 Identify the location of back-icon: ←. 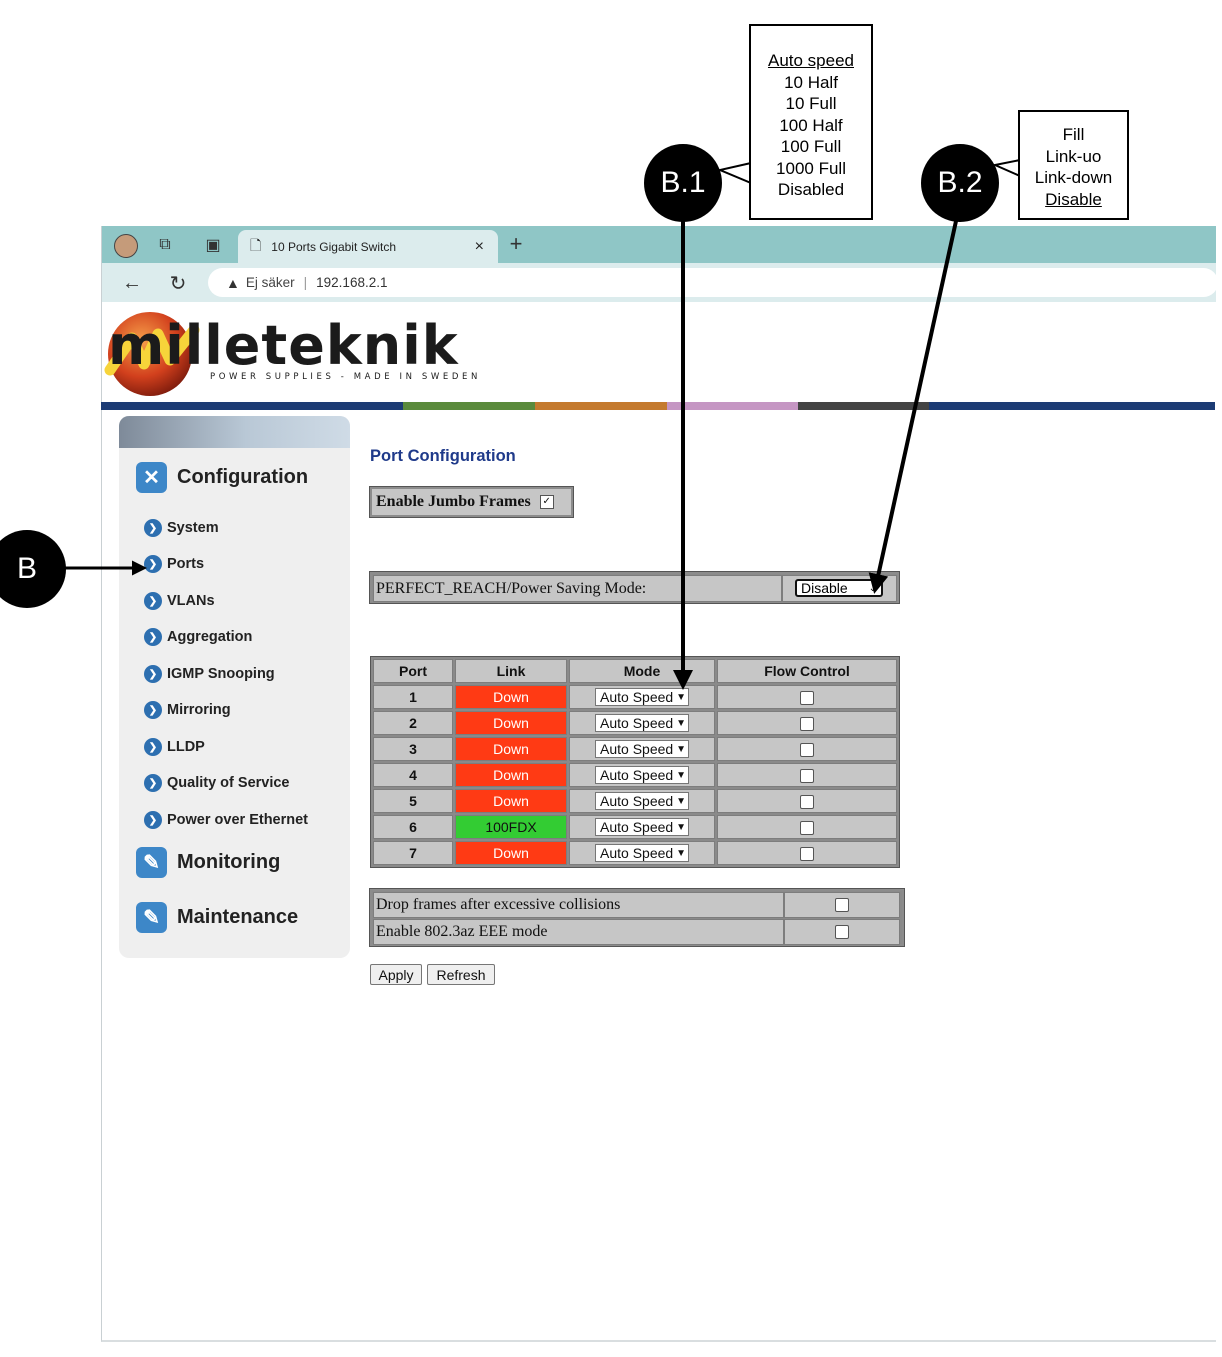
(132, 283).